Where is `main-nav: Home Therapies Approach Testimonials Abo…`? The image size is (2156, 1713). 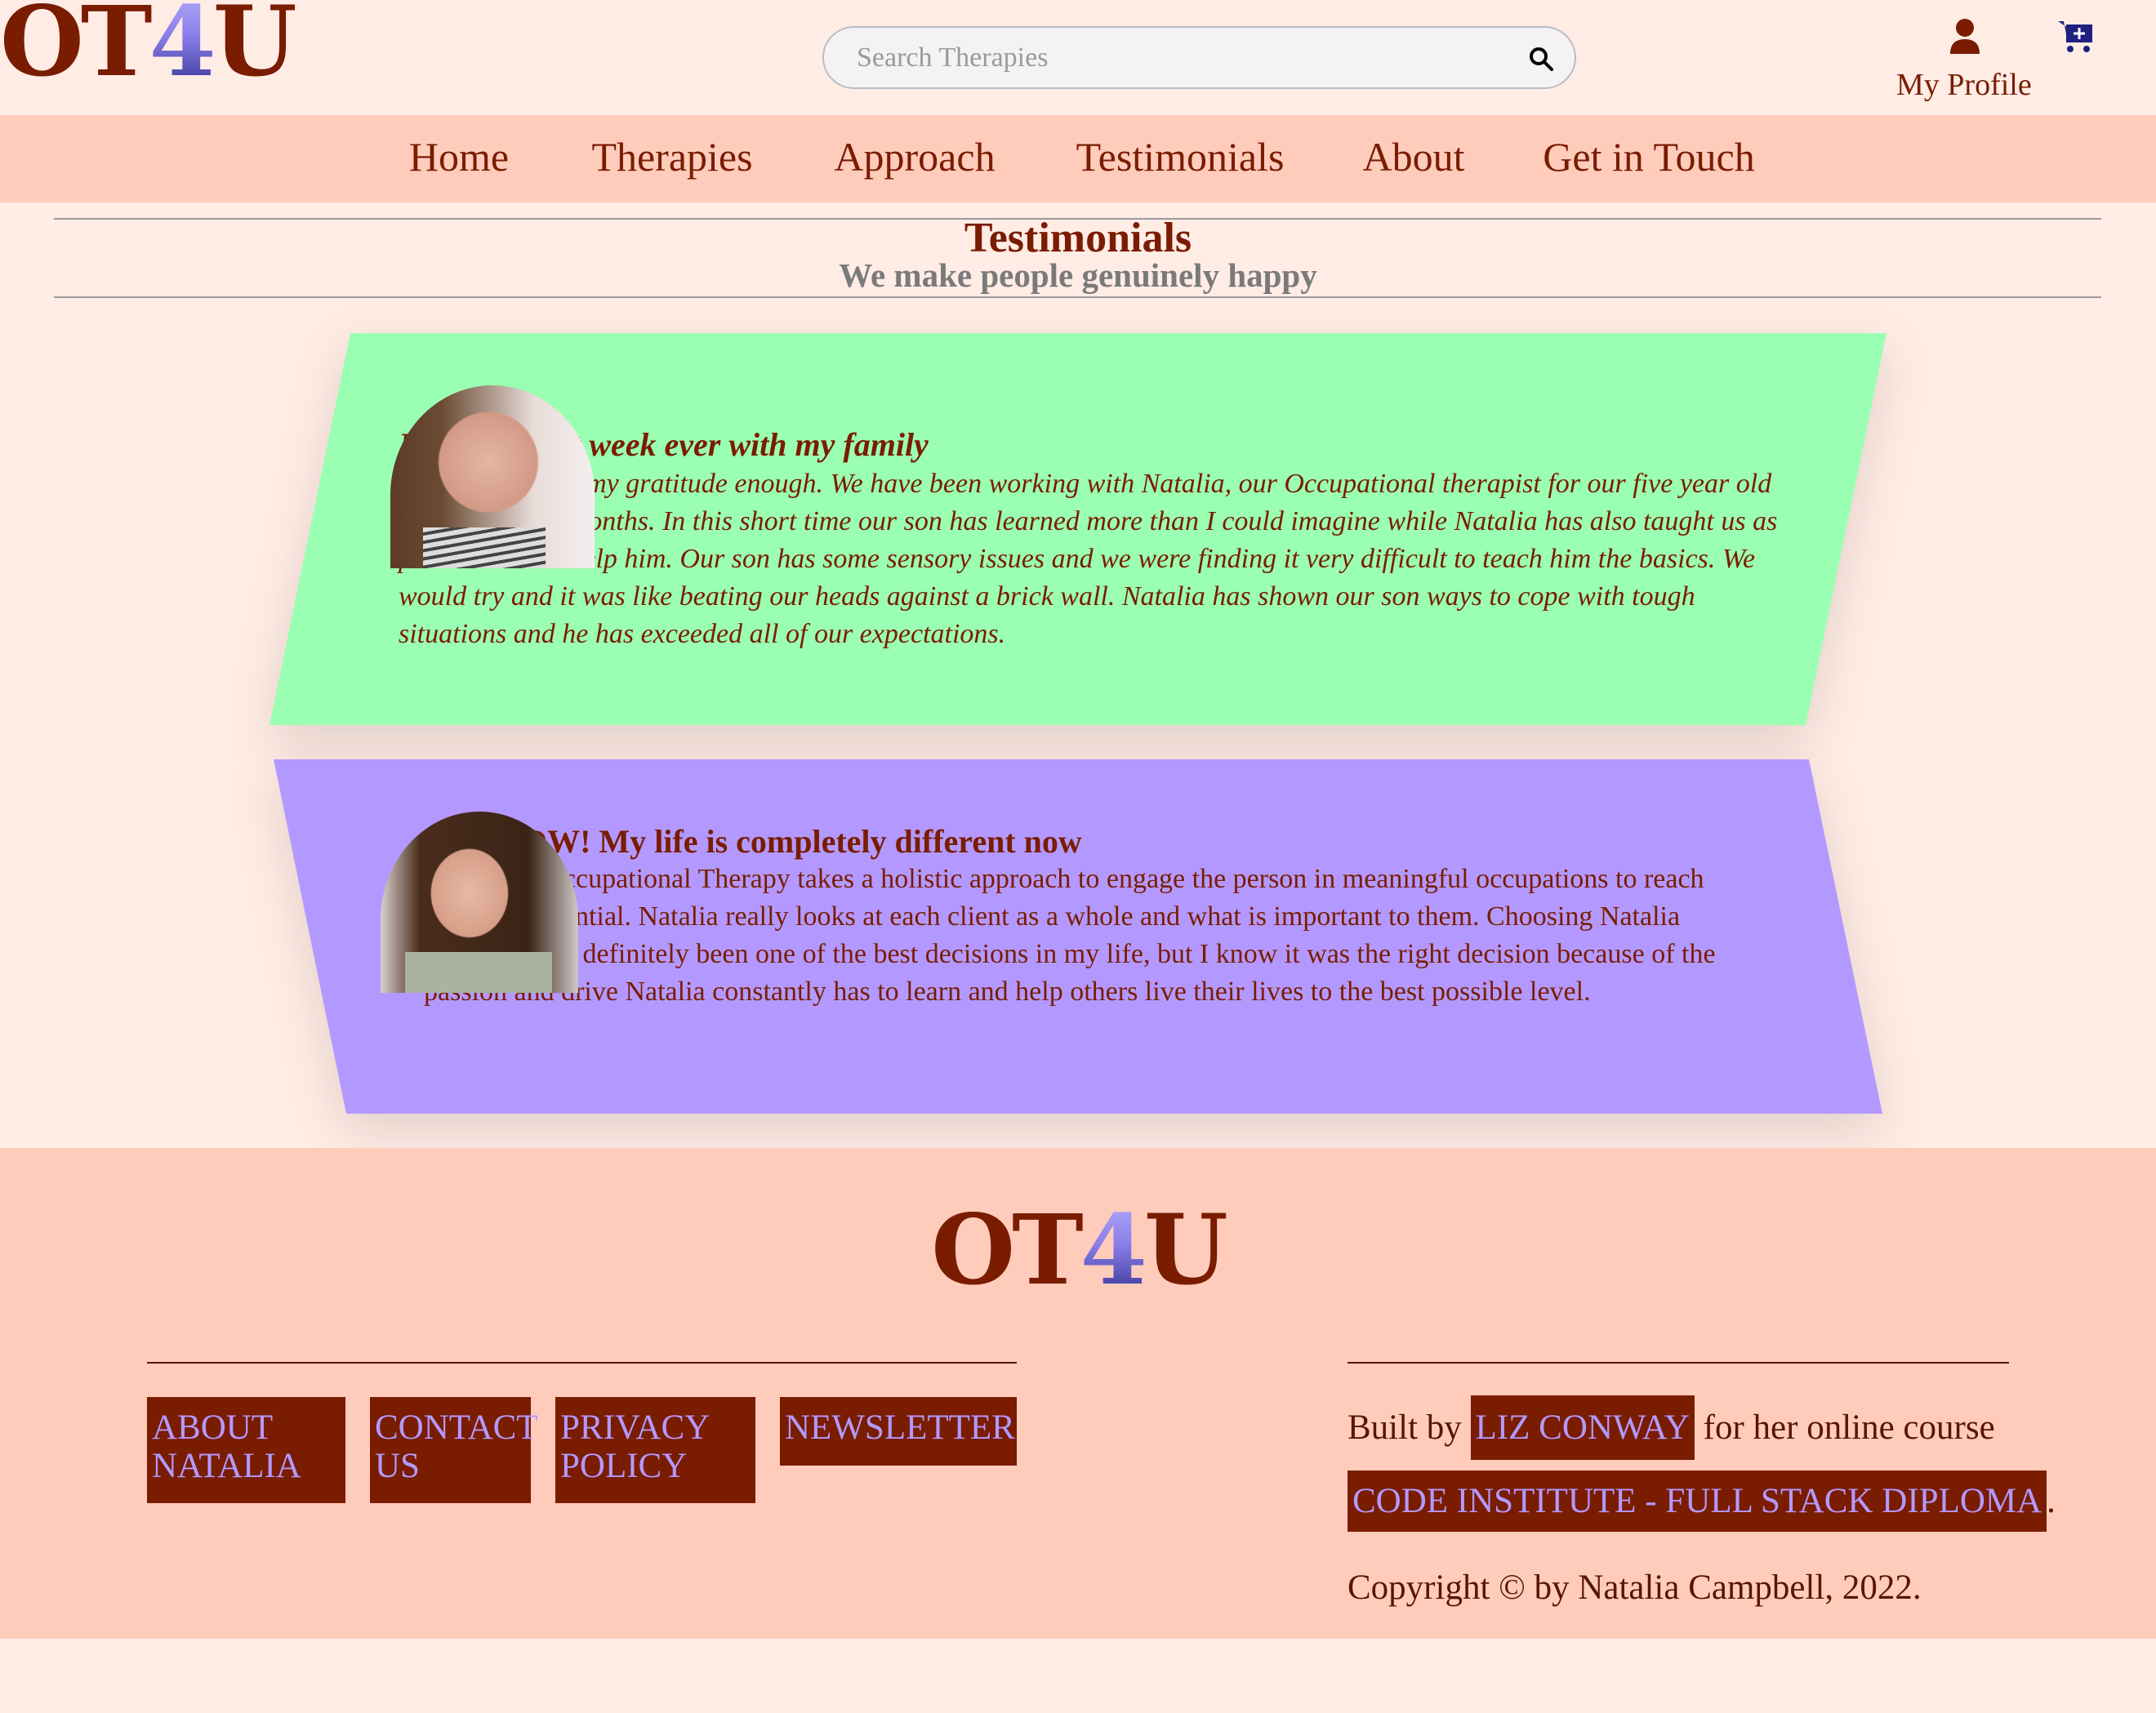 main-nav: Home Therapies Approach Testimonials Abo… is located at coordinates (1078, 159).